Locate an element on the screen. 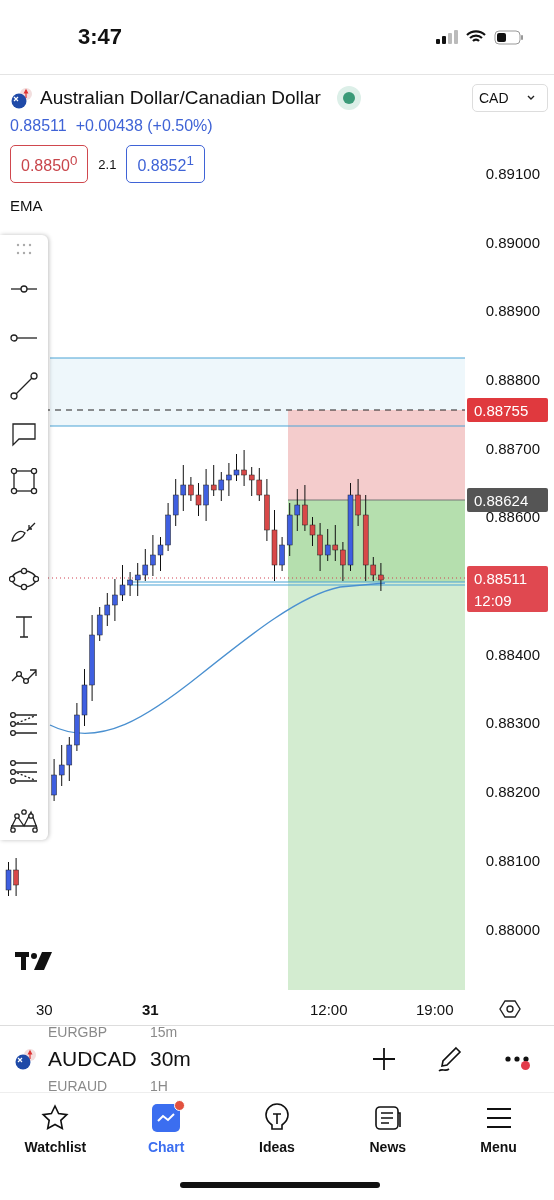 This screenshot has width=554, height=1200. nav-tab: Menu is located at coordinates (498, 1129).